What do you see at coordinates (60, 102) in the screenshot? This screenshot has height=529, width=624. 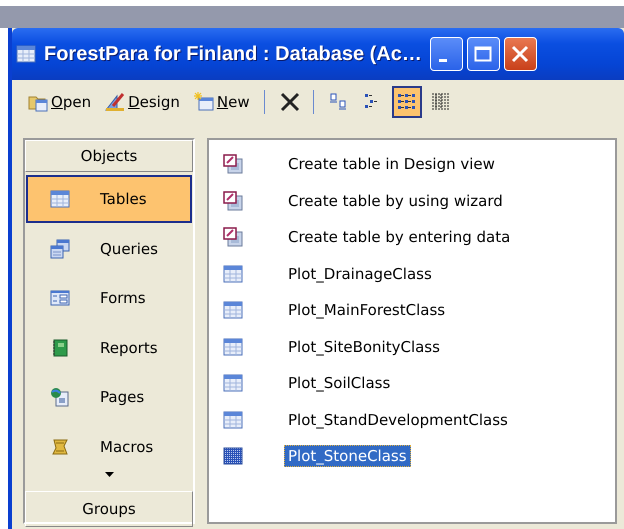 I see `toolbar-button: Open` at bounding box center [60, 102].